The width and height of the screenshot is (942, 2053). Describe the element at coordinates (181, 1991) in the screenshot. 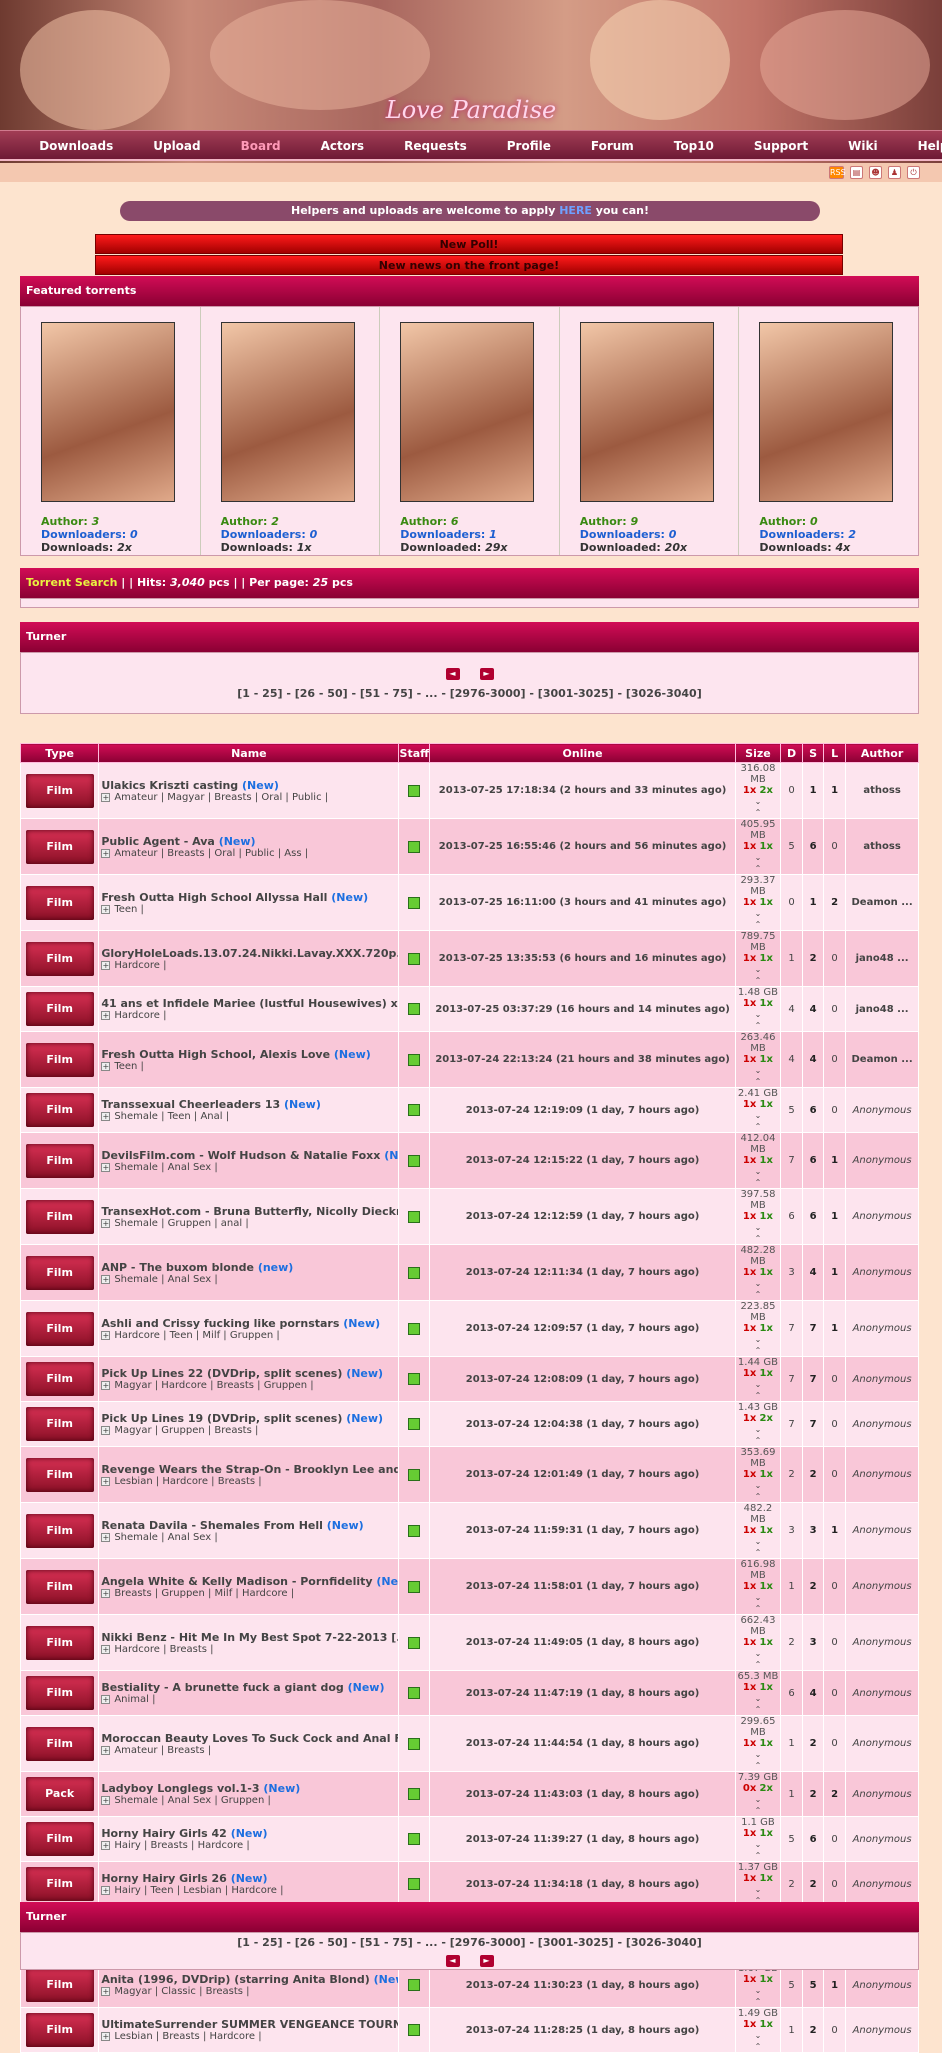

I see `category-list: Magyar | Classic | Breasts |` at that location.